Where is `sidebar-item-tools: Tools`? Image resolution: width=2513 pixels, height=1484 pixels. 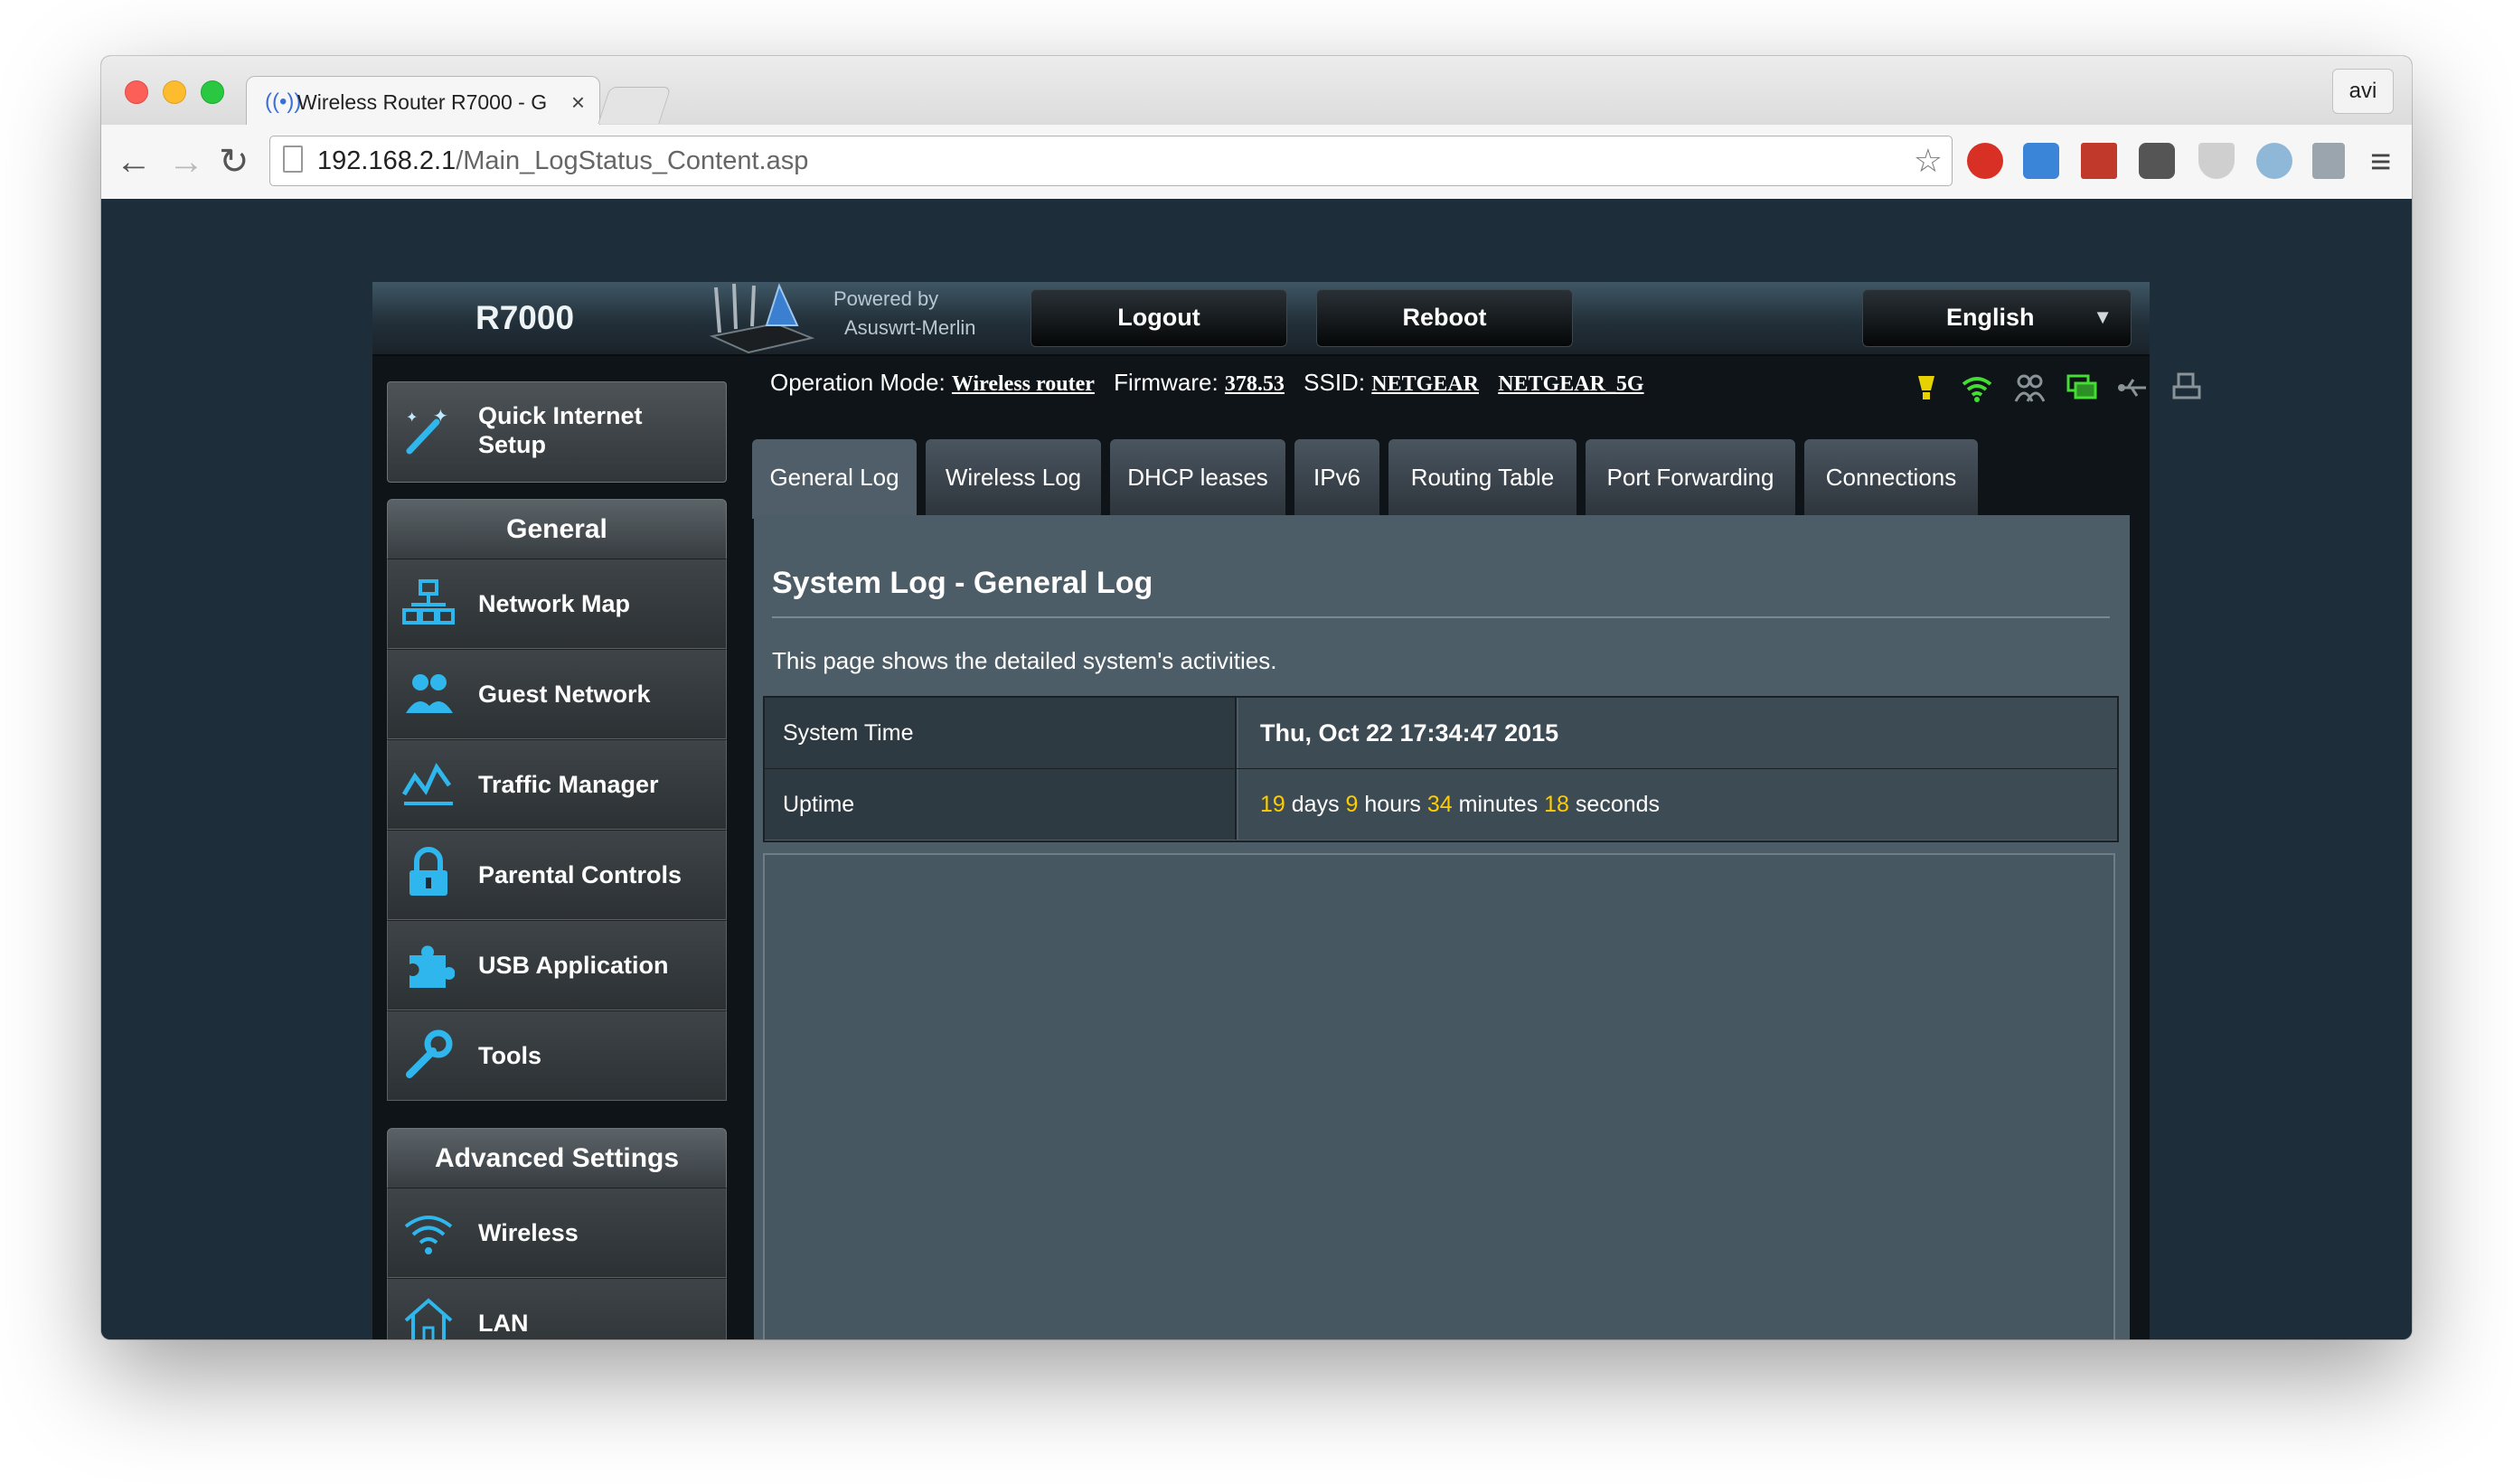
sidebar-item-tools: Tools is located at coordinates (557, 1055).